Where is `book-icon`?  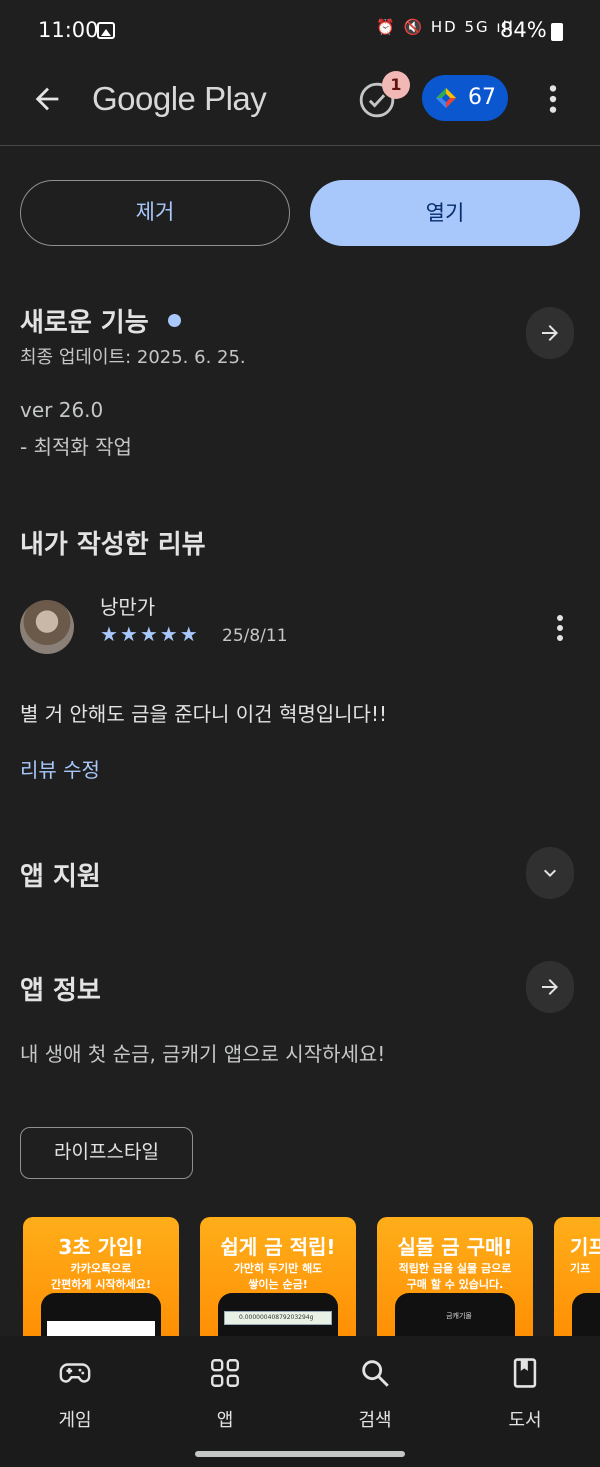
book-icon is located at coordinates (525, 1373).